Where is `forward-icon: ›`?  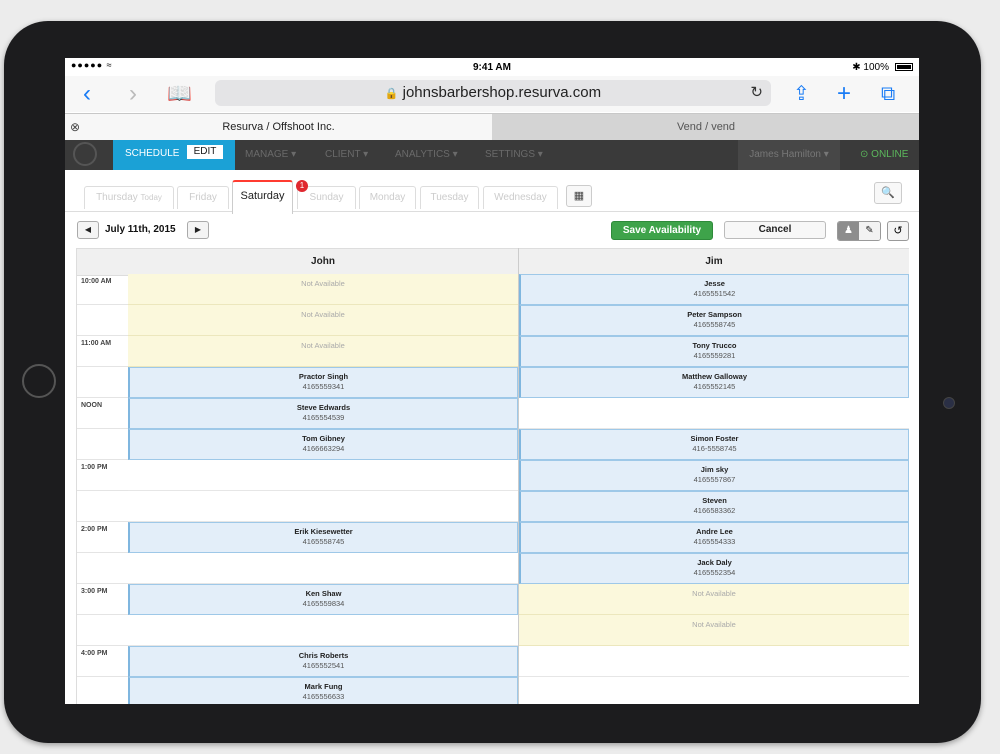 forward-icon: › is located at coordinates (133, 94).